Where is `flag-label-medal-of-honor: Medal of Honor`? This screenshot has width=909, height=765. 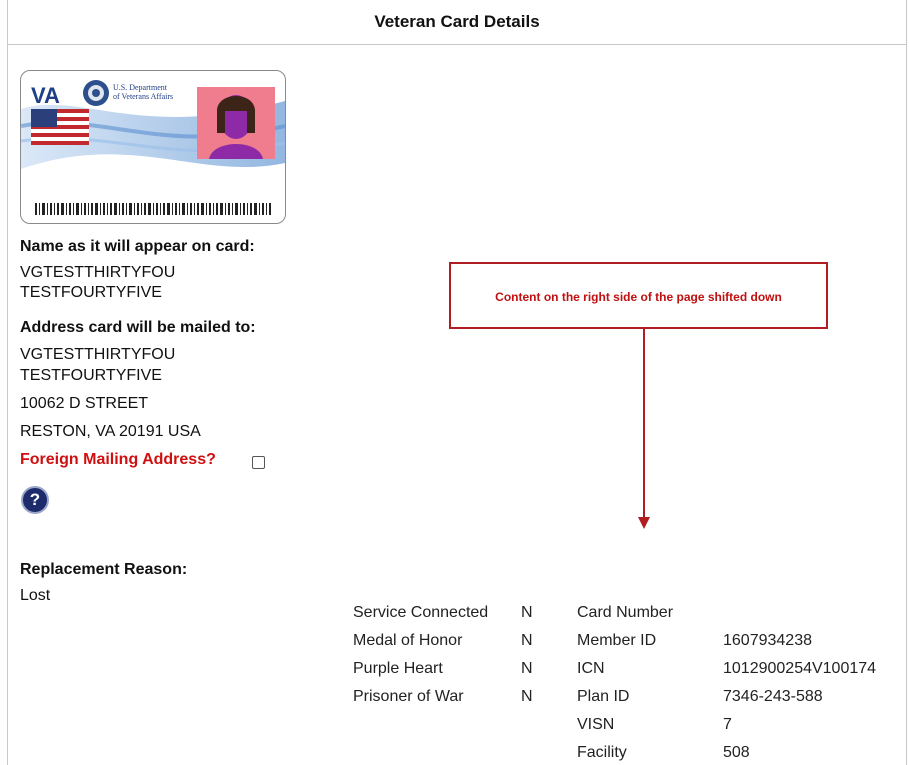
flag-label-medal-of-honor: Medal of Honor is located at coordinates (408, 640).